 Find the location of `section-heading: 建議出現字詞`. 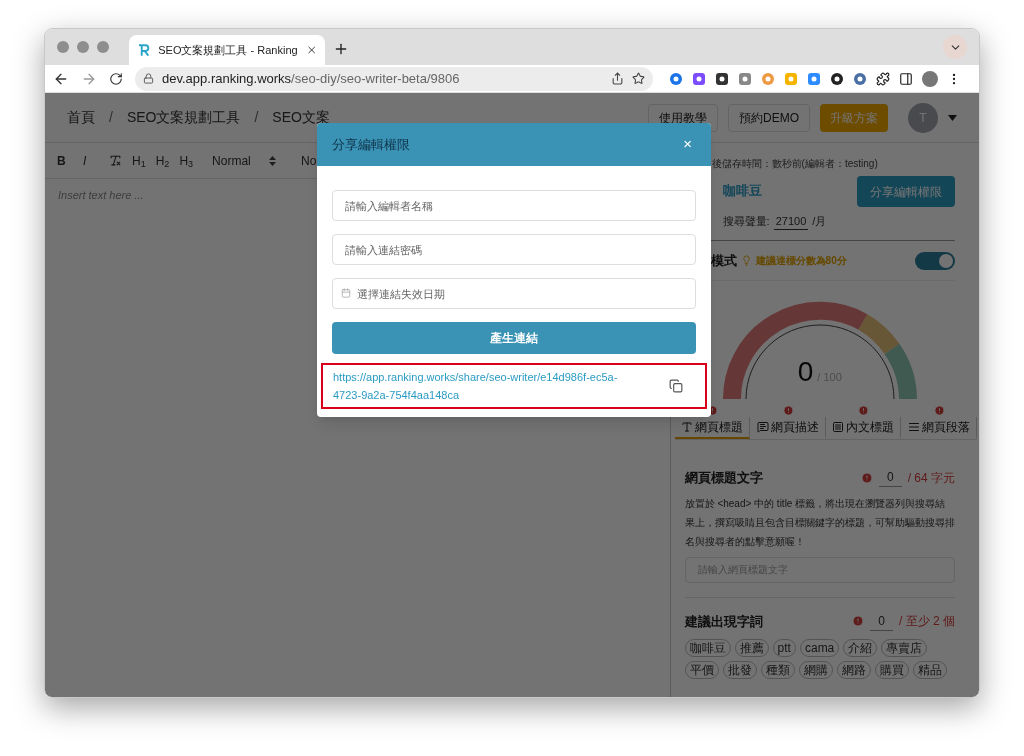

section-heading: 建議出現字詞 is located at coordinates (723, 621).